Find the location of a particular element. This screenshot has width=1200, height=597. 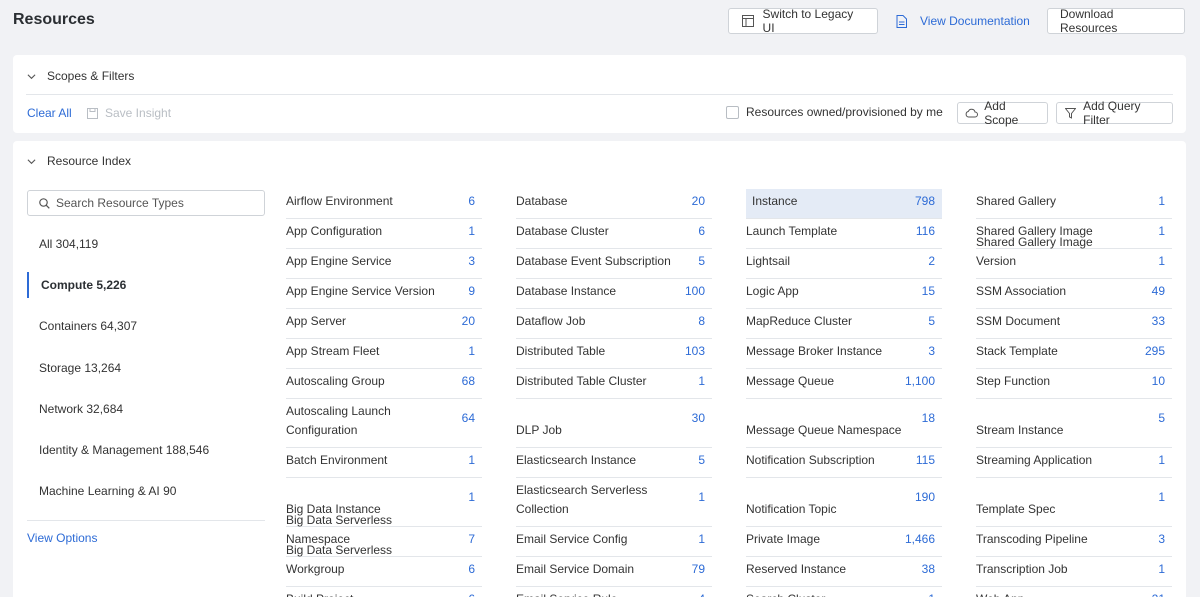

resource-type-dlp-job: DLP Job 30 is located at coordinates (614, 423).